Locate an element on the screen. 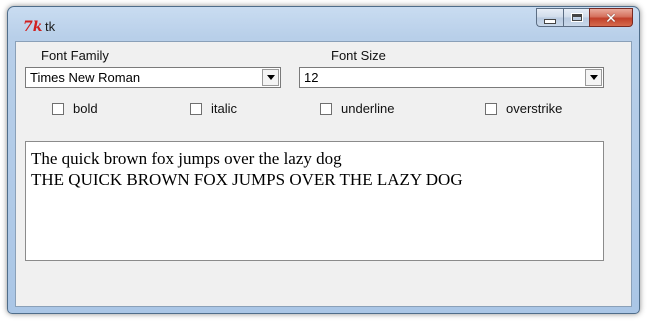  underline-checkbox: underline is located at coordinates (357, 108).